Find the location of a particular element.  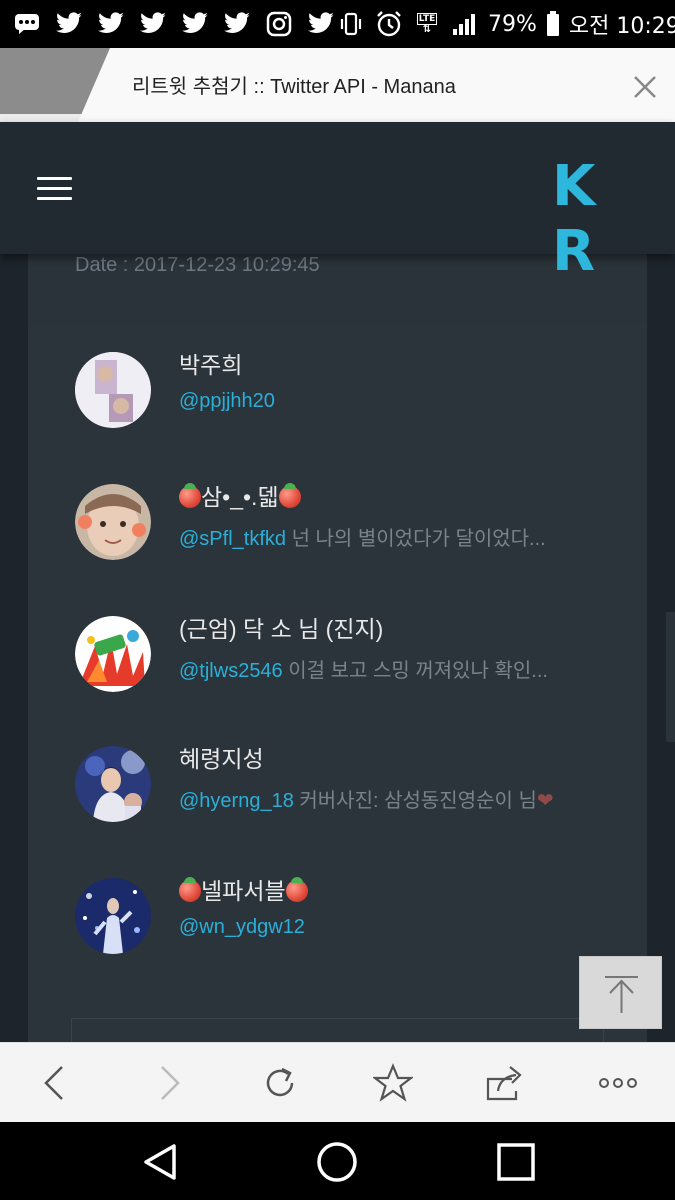

back-button is located at coordinates (54, 1083).